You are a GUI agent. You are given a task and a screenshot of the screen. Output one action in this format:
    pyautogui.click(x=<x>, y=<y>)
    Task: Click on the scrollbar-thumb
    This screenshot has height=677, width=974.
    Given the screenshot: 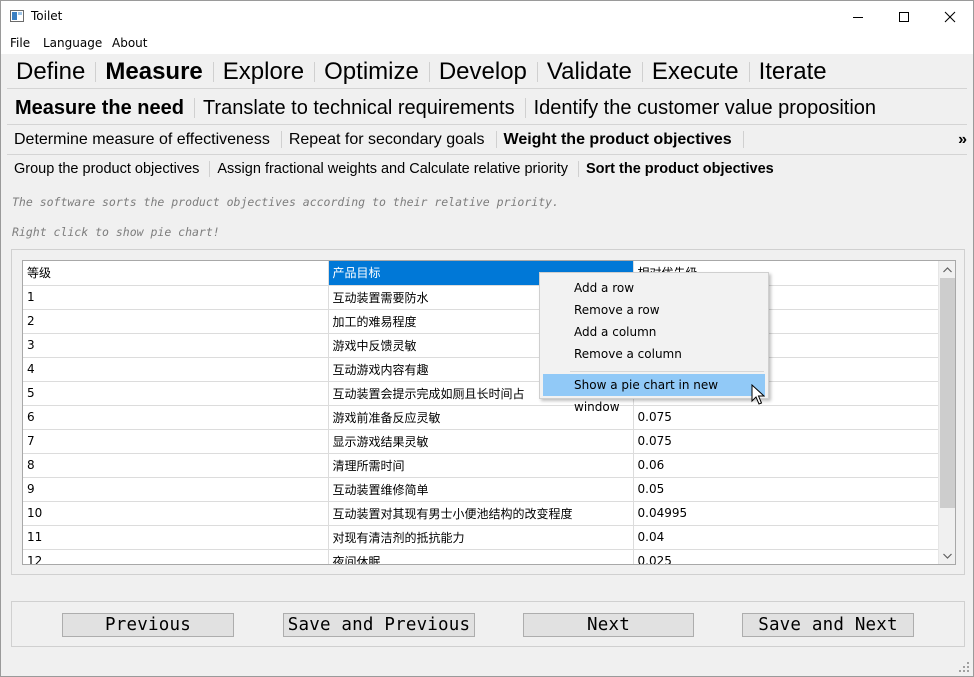 What is the action you would take?
    pyautogui.click(x=947, y=393)
    